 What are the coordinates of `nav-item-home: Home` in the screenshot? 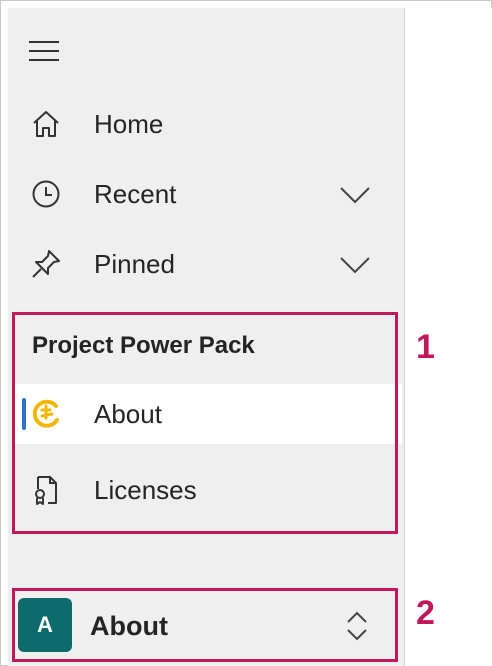 It's located at (206, 124).